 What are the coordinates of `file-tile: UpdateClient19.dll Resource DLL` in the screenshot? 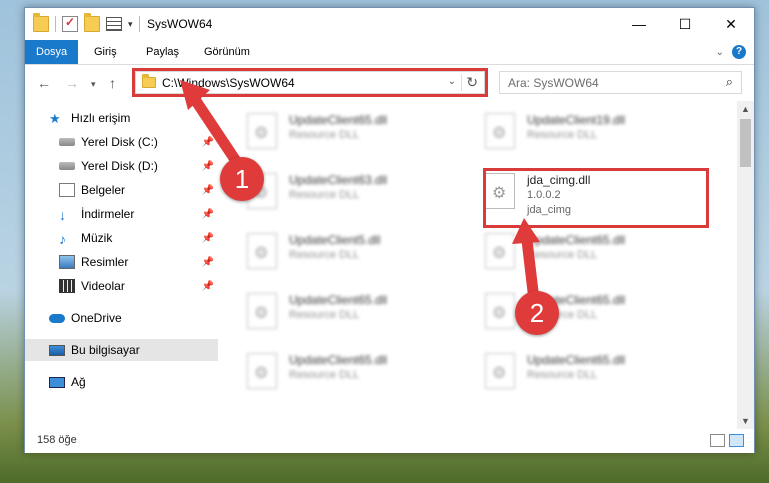 It's located at (589, 132).